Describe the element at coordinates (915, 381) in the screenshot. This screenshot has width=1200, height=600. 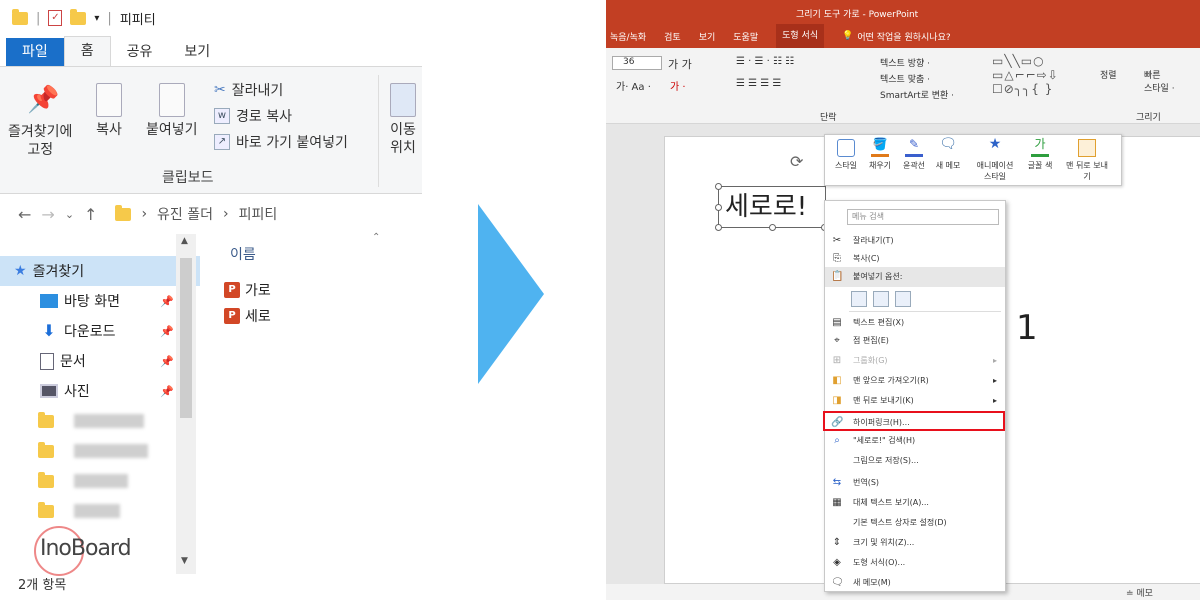
I see `menu-item-bring-to-front: ◧ 맨 앞으로 가져오기(R) ▸` at that location.